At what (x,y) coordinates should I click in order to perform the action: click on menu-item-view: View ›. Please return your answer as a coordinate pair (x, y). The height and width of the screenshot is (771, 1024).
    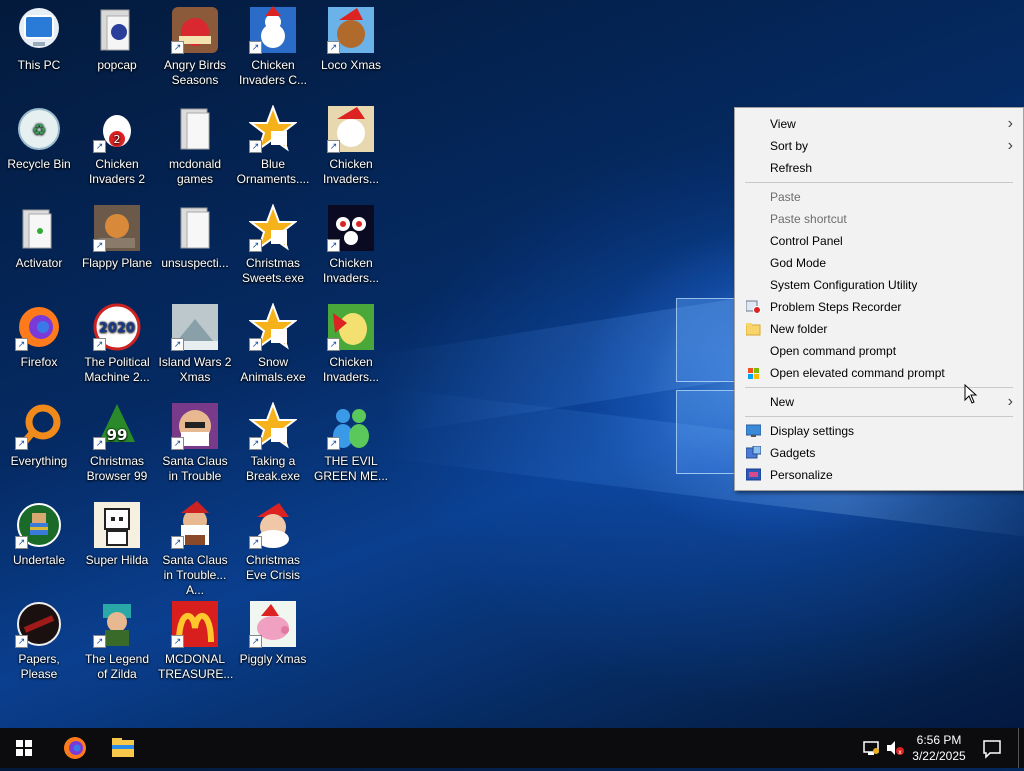
    Looking at the image, I should click on (879, 124).